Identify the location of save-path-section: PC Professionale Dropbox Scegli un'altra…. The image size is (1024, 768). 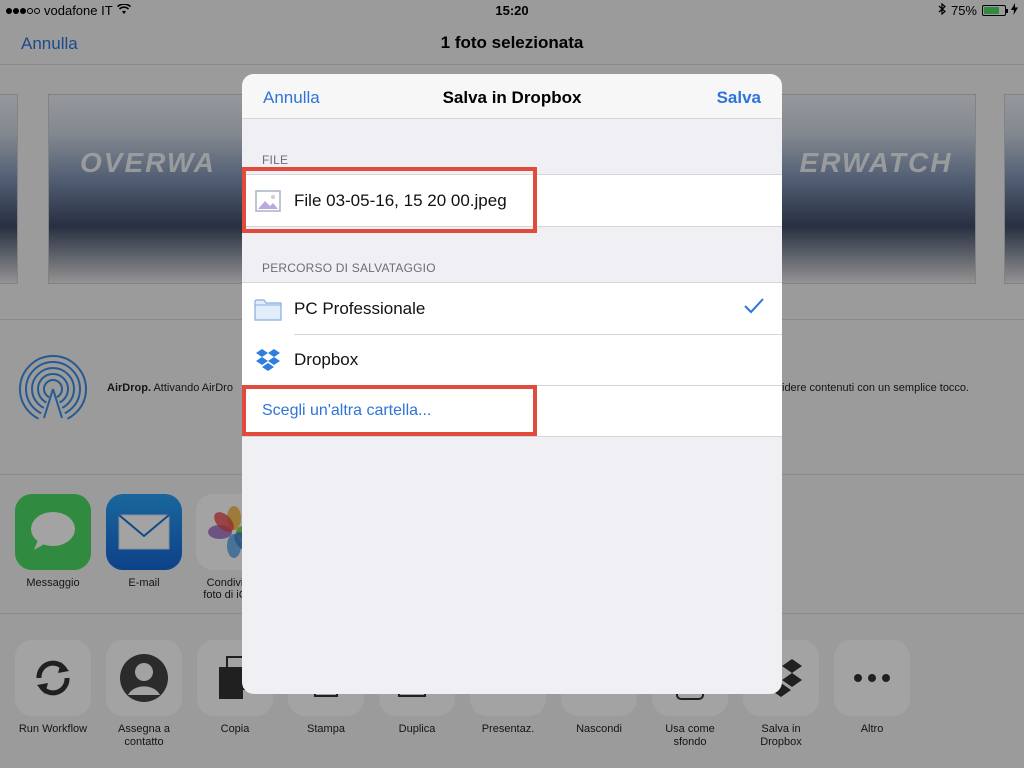
(512, 359).